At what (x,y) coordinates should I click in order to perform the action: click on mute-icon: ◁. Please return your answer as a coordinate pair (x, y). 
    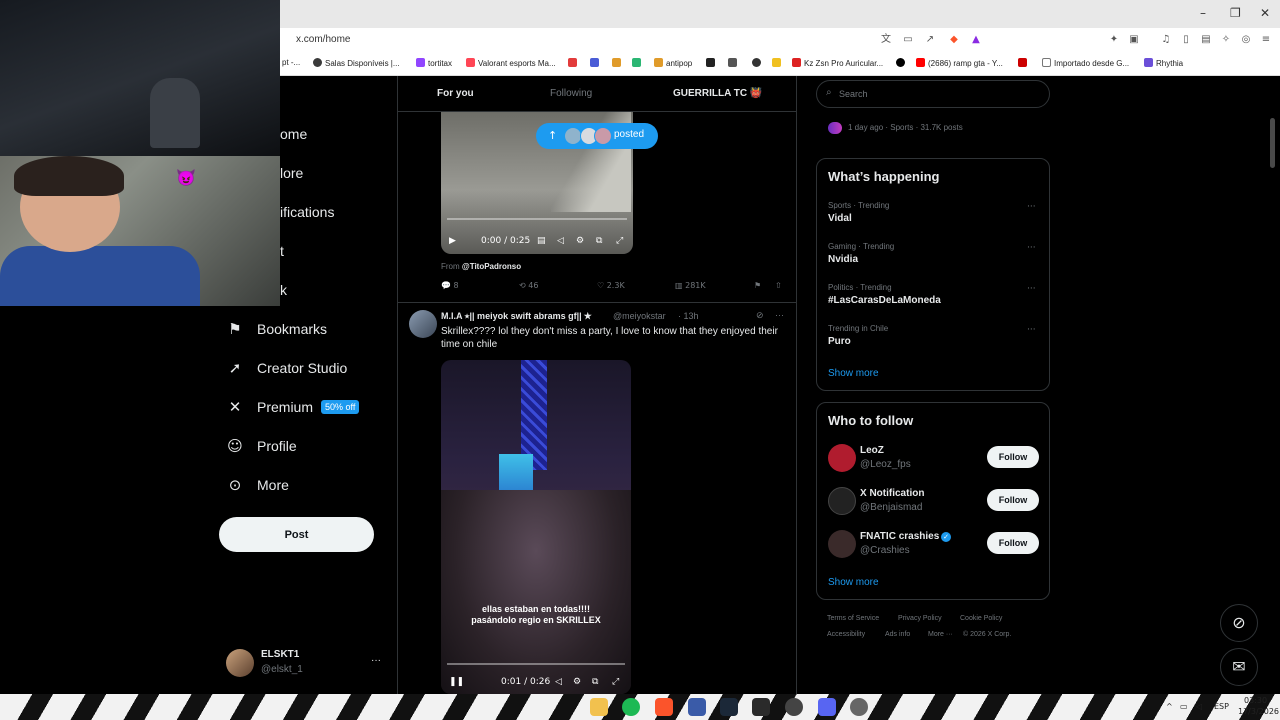
    Looking at the image, I should click on (560, 241).